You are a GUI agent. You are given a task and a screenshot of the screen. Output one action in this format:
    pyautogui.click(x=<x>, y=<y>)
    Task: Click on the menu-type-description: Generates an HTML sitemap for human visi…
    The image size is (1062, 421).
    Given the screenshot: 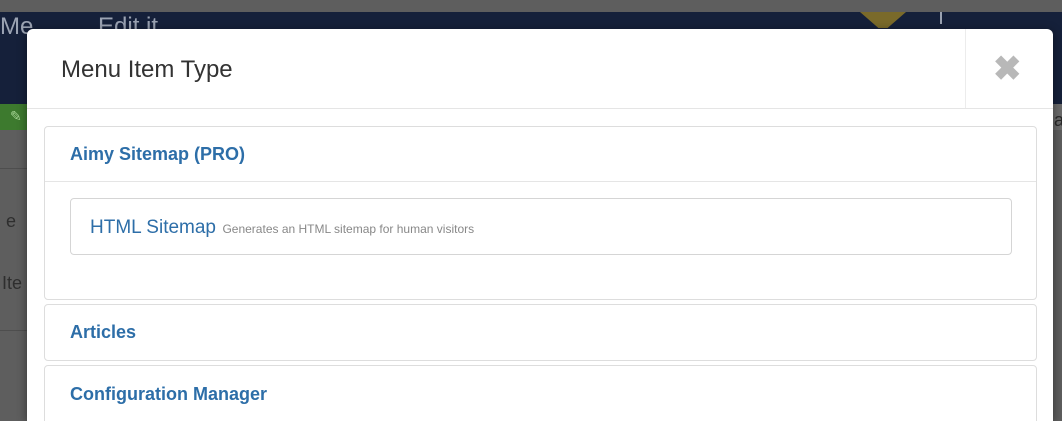 What is the action you would take?
    pyautogui.click(x=348, y=229)
    